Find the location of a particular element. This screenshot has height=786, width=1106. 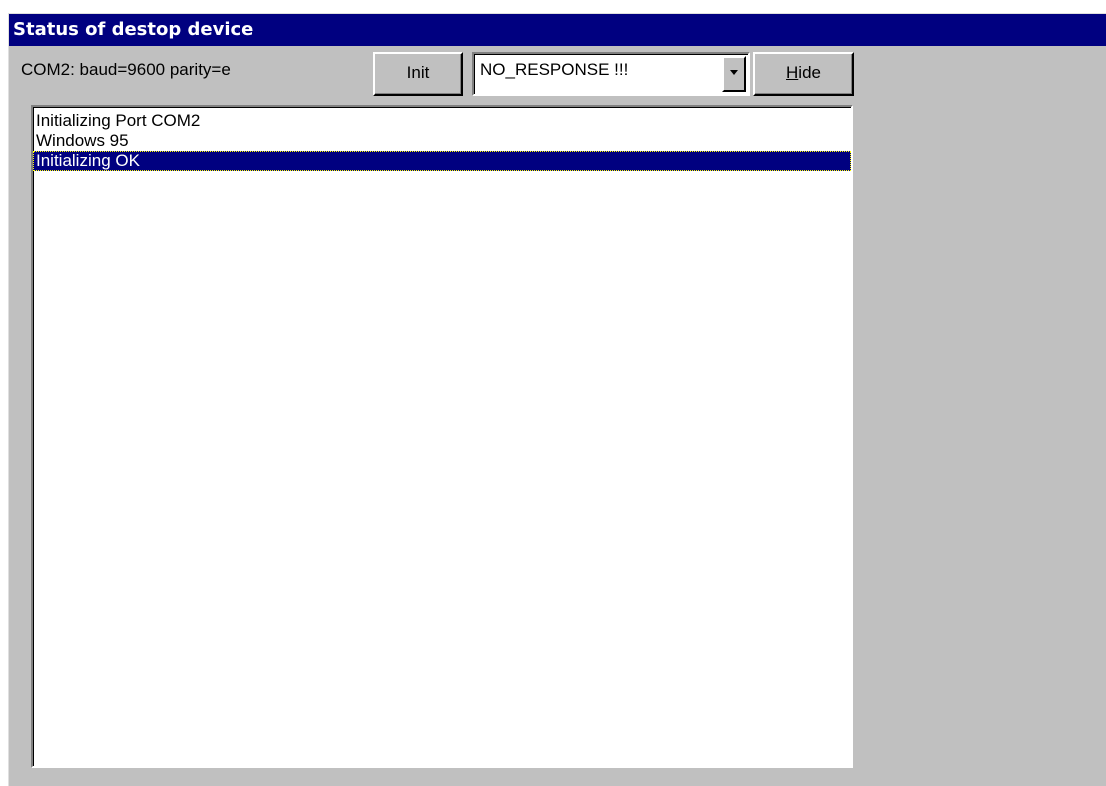

combobox-dropdown-button is located at coordinates (734, 74).